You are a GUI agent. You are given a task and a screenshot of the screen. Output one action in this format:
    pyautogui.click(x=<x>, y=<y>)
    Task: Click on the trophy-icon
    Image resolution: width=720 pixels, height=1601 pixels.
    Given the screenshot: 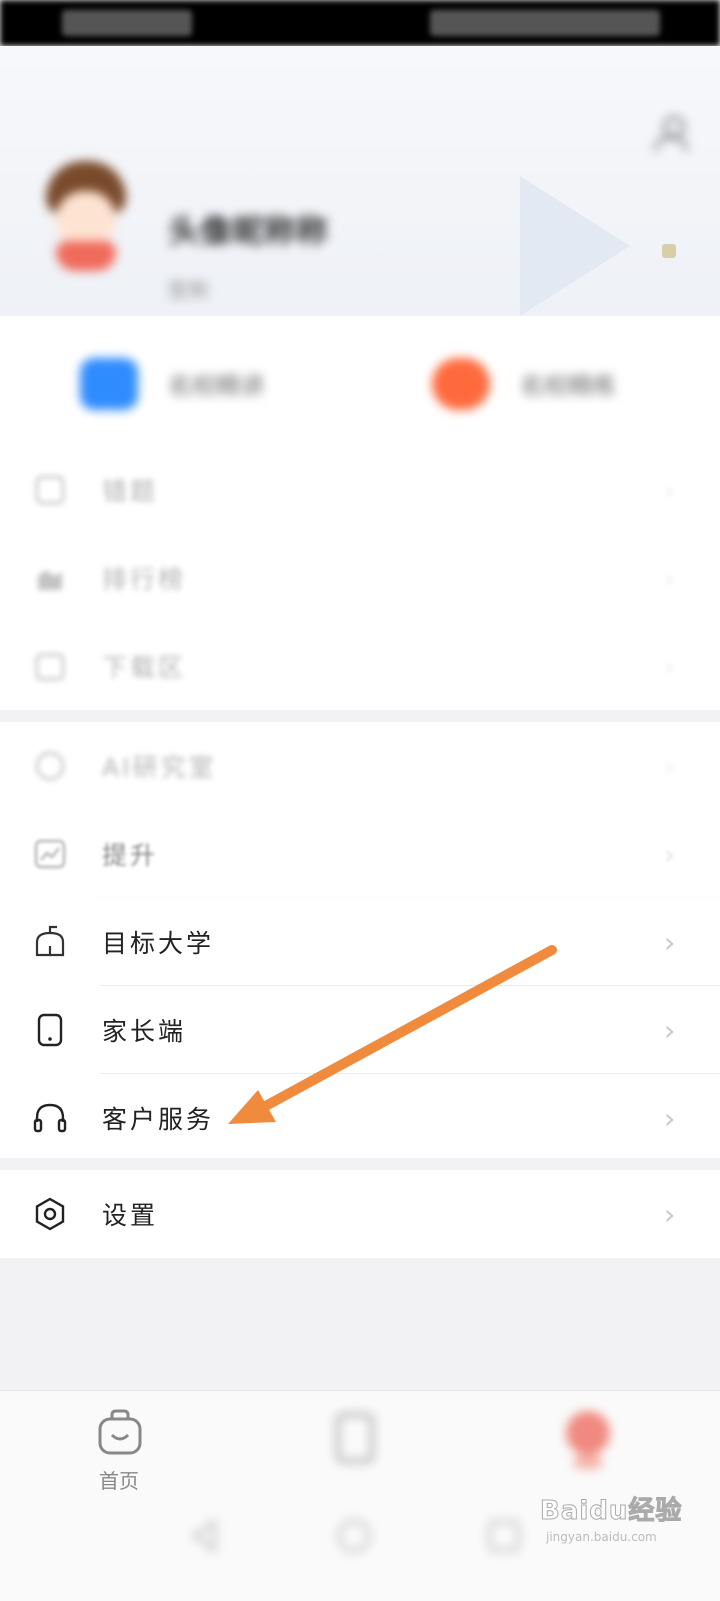 What is the action you would take?
    pyautogui.click(x=50, y=580)
    